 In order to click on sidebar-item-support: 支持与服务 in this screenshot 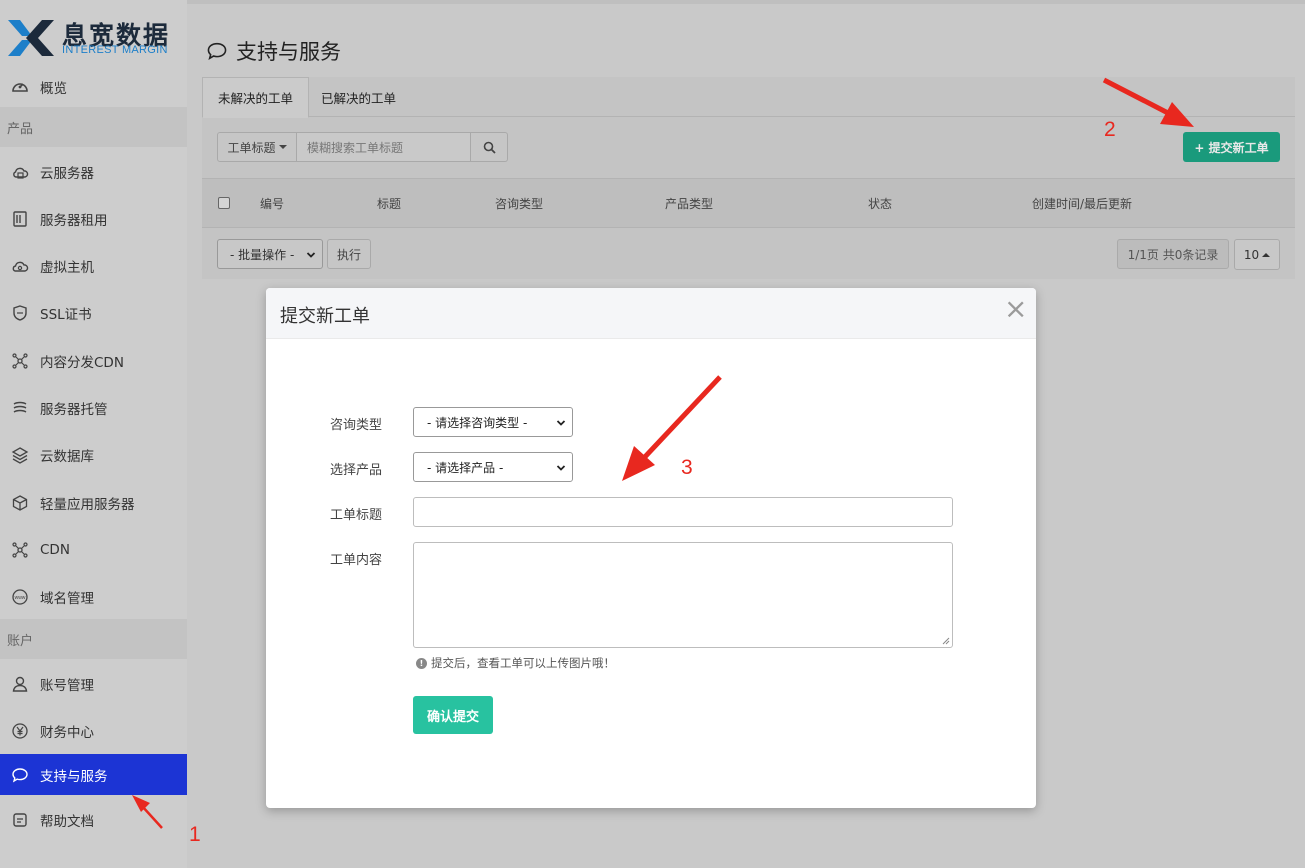, I will do `click(93, 774)`.